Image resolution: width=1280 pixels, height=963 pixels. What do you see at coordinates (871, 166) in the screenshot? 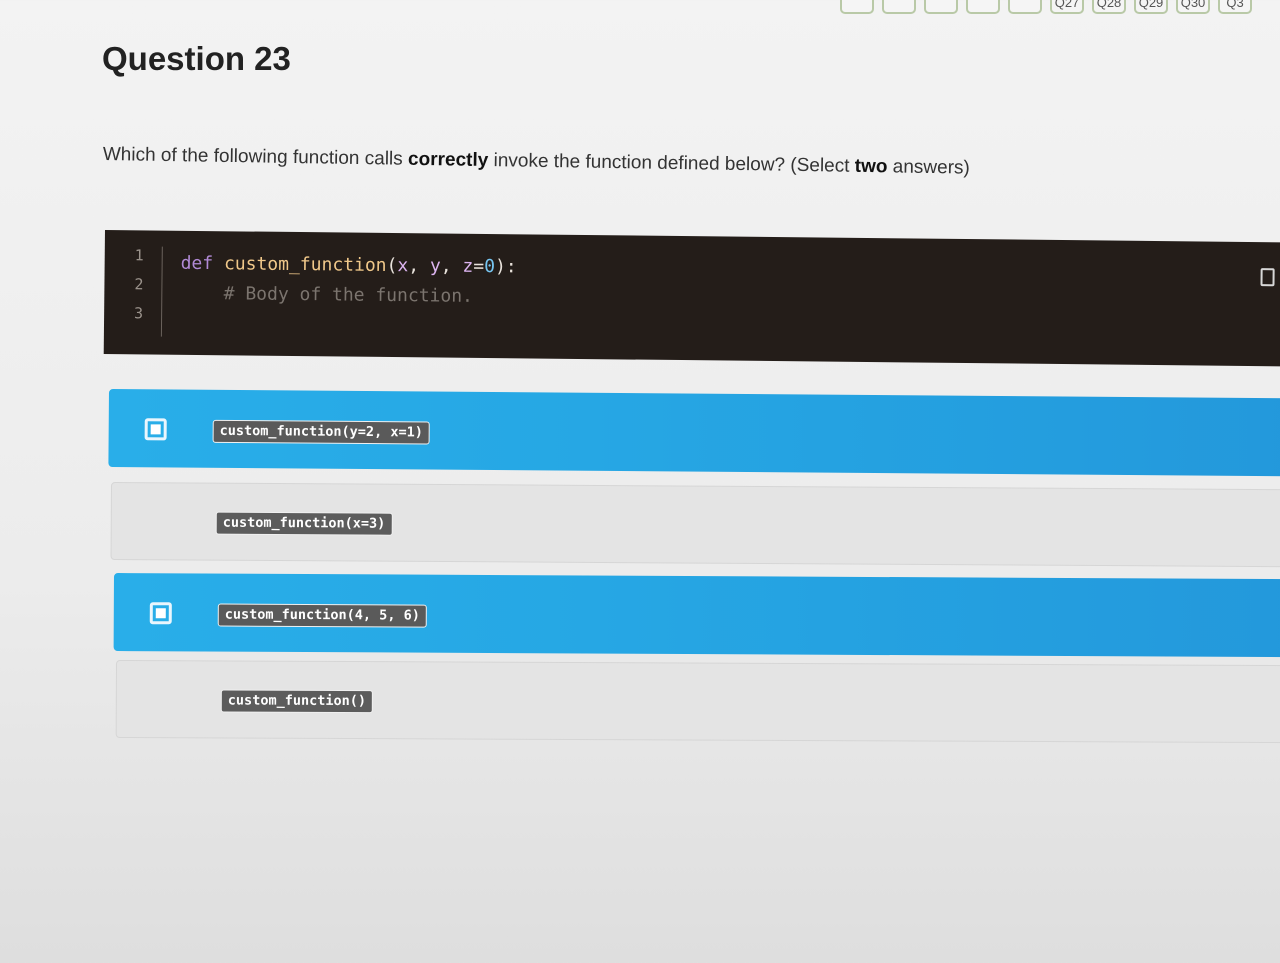
I see `prompt-bold-two: two` at bounding box center [871, 166].